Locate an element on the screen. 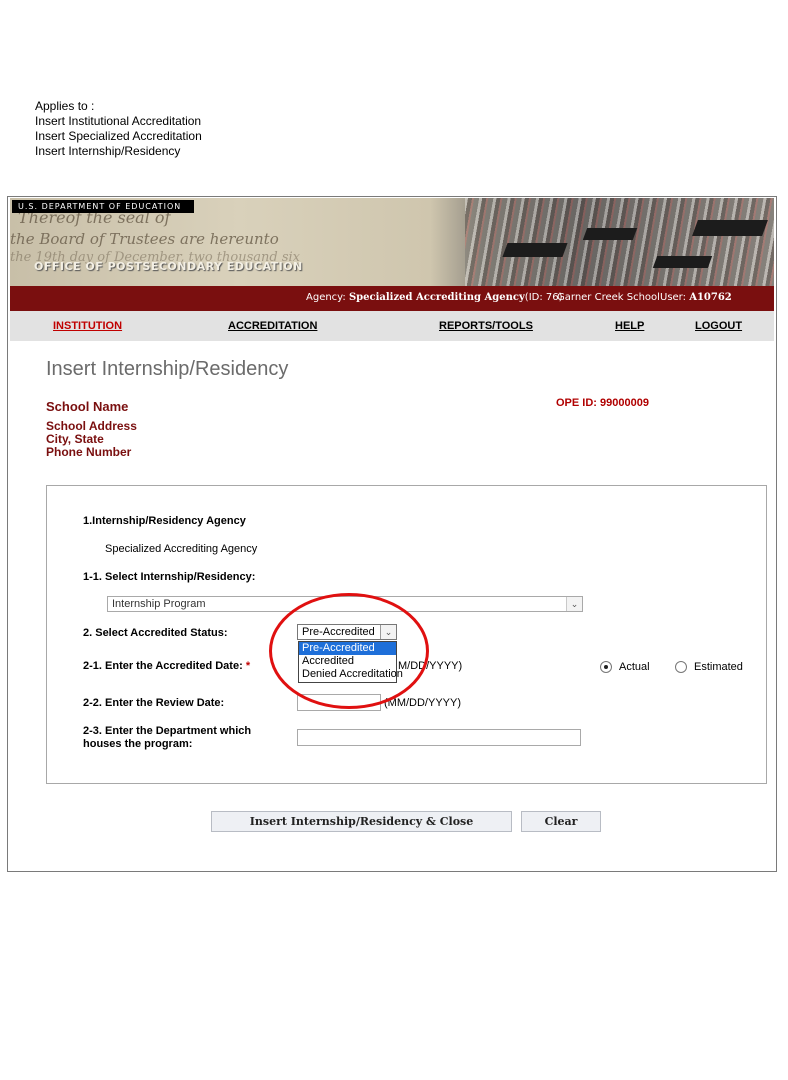  status-selected-value: Pre-Accredited is located at coordinates (338, 632).